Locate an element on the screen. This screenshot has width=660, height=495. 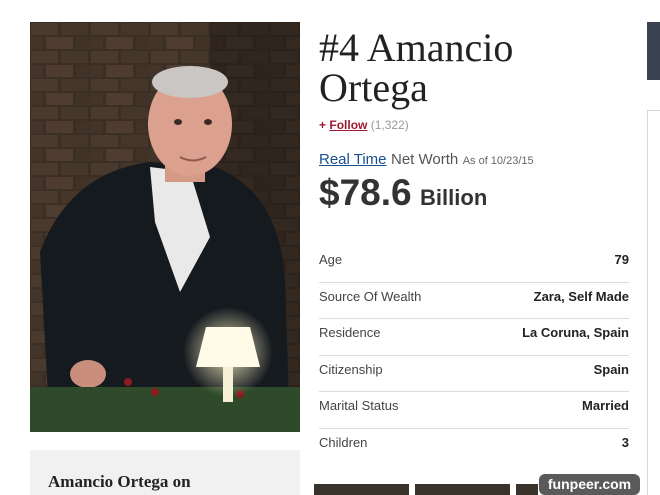
follow-row: + Follow (1,322) is located at coordinates (364, 125).